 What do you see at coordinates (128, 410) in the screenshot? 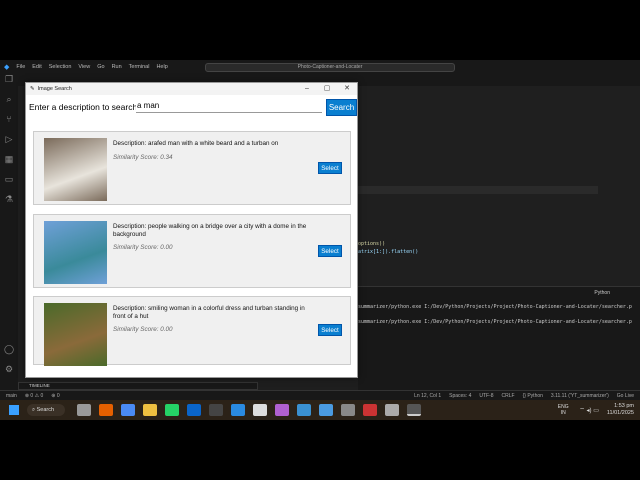
I see `chrome-icon` at bounding box center [128, 410].